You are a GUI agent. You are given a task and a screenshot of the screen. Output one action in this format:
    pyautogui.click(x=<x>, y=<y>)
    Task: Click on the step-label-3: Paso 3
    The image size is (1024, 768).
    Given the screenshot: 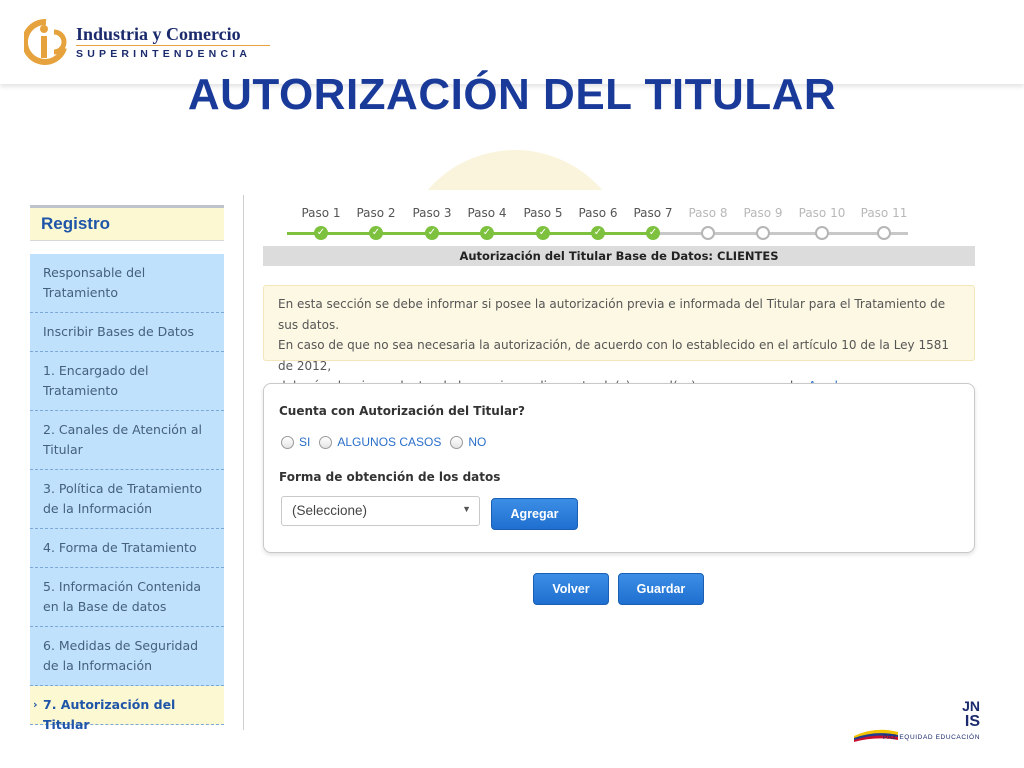 What is the action you would take?
    pyautogui.click(x=432, y=213)
    